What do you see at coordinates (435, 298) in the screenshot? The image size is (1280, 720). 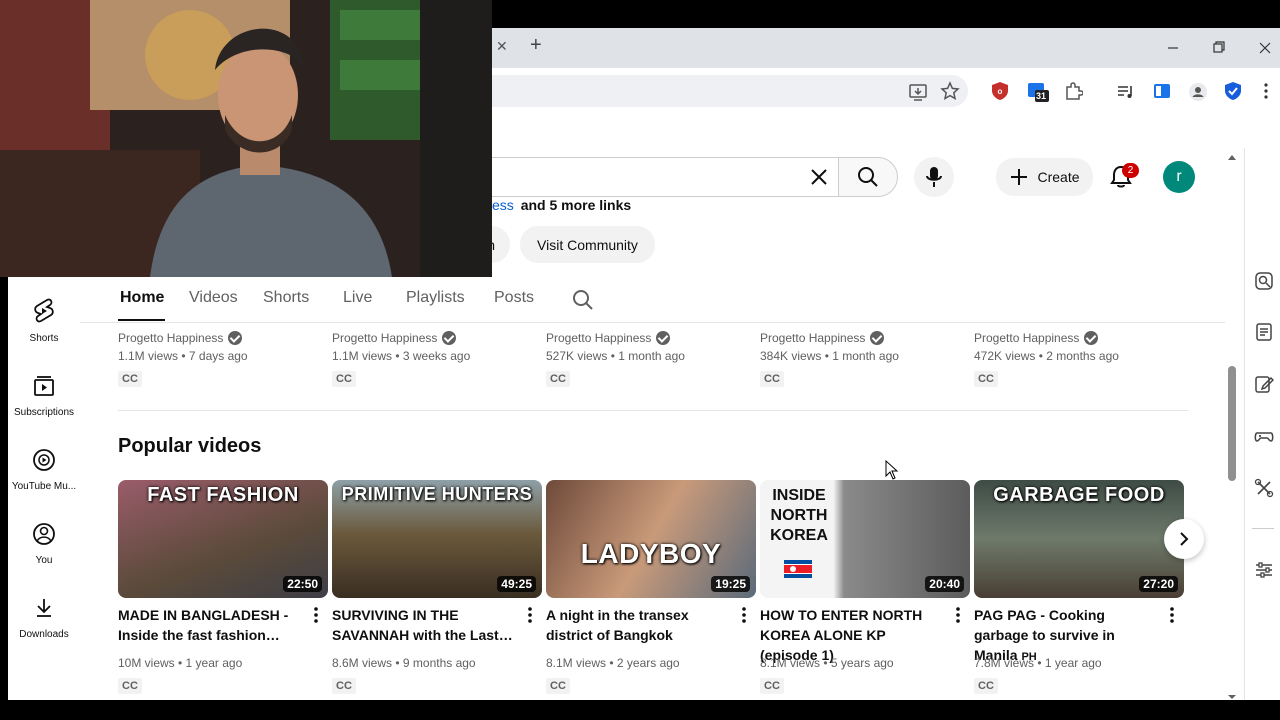 I see `tab-playlists: Playlists` at bounding box center [435, 298].